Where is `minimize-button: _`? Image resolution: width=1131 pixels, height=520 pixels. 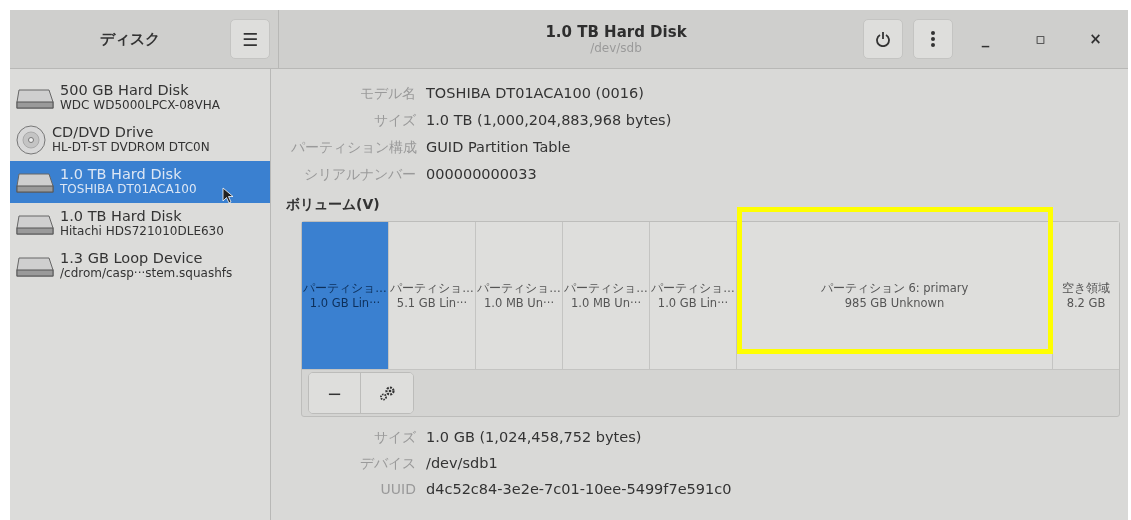 minimize-button: _ is located at coordinates (985, 39).